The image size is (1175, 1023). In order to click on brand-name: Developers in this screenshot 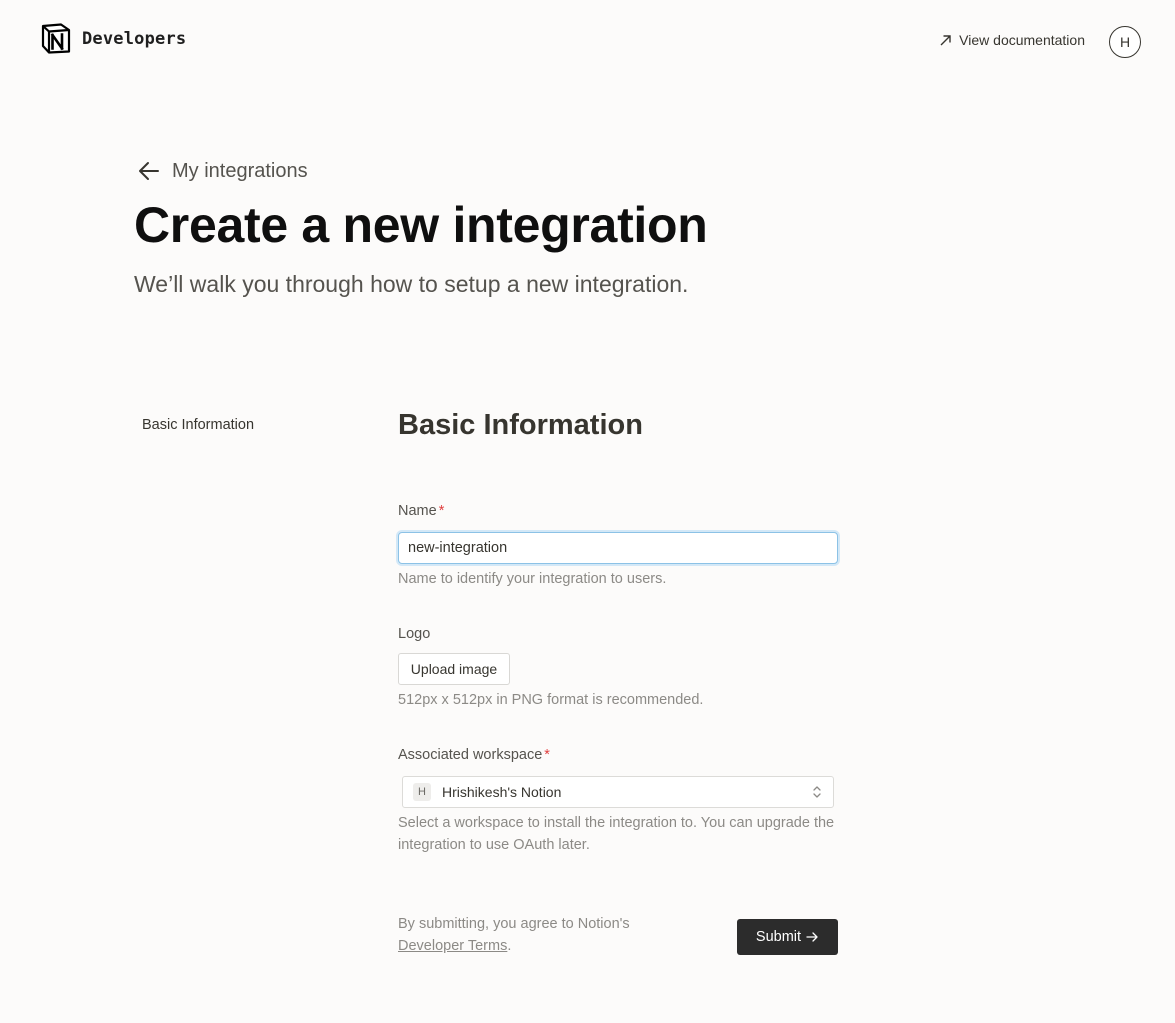, I will do `click(134, 39)`.